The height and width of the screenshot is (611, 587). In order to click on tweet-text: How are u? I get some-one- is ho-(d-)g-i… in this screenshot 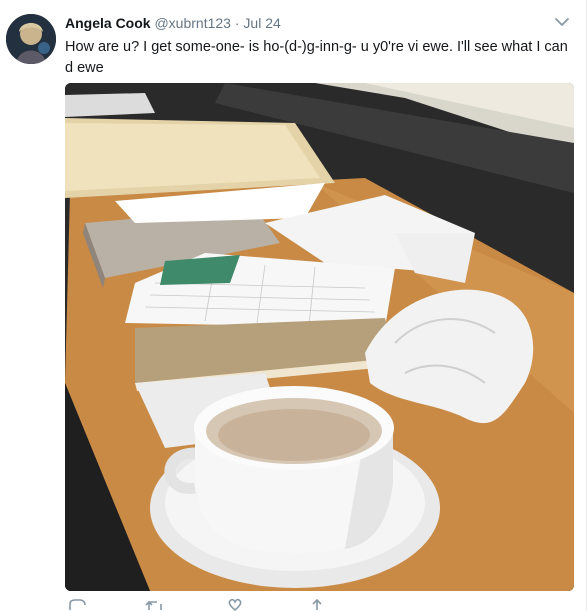, I will do `click(316, 57)`.